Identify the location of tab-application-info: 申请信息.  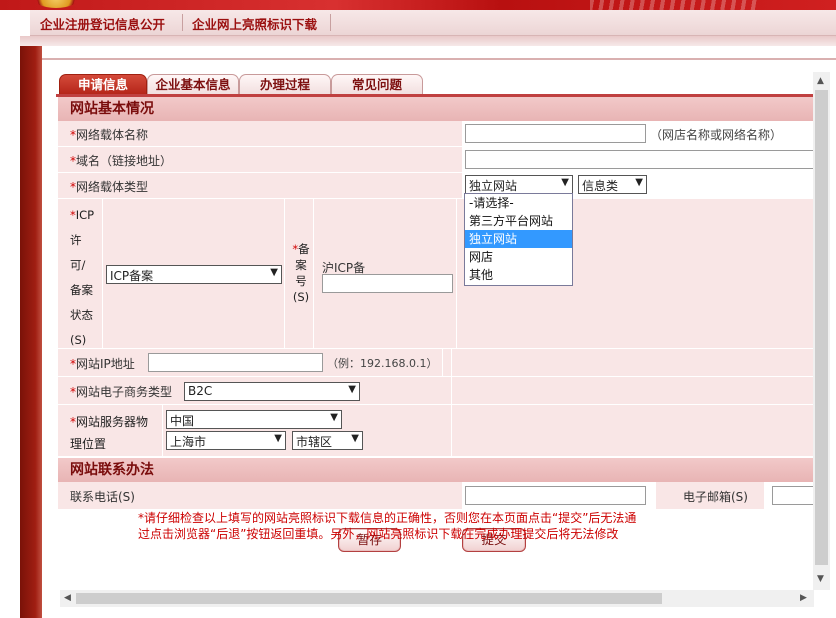
(103, 84).